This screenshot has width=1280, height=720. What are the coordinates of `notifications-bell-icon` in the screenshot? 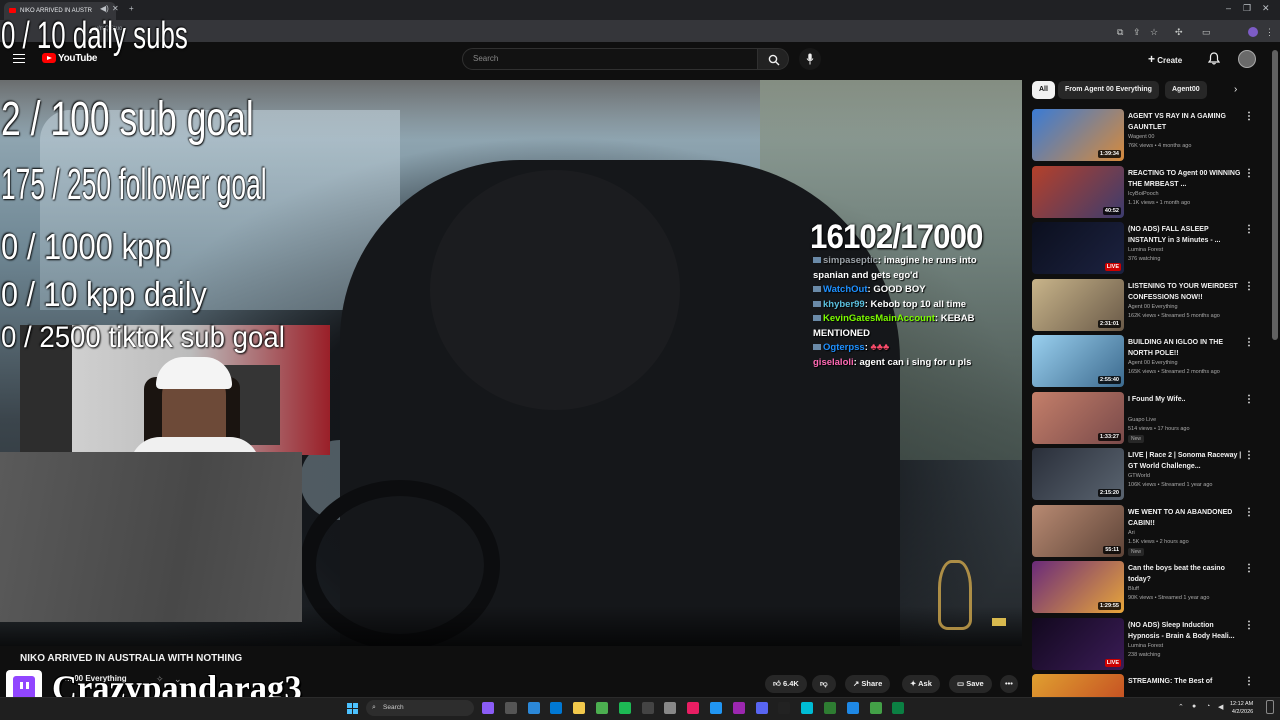 It's located at (1214, 58).